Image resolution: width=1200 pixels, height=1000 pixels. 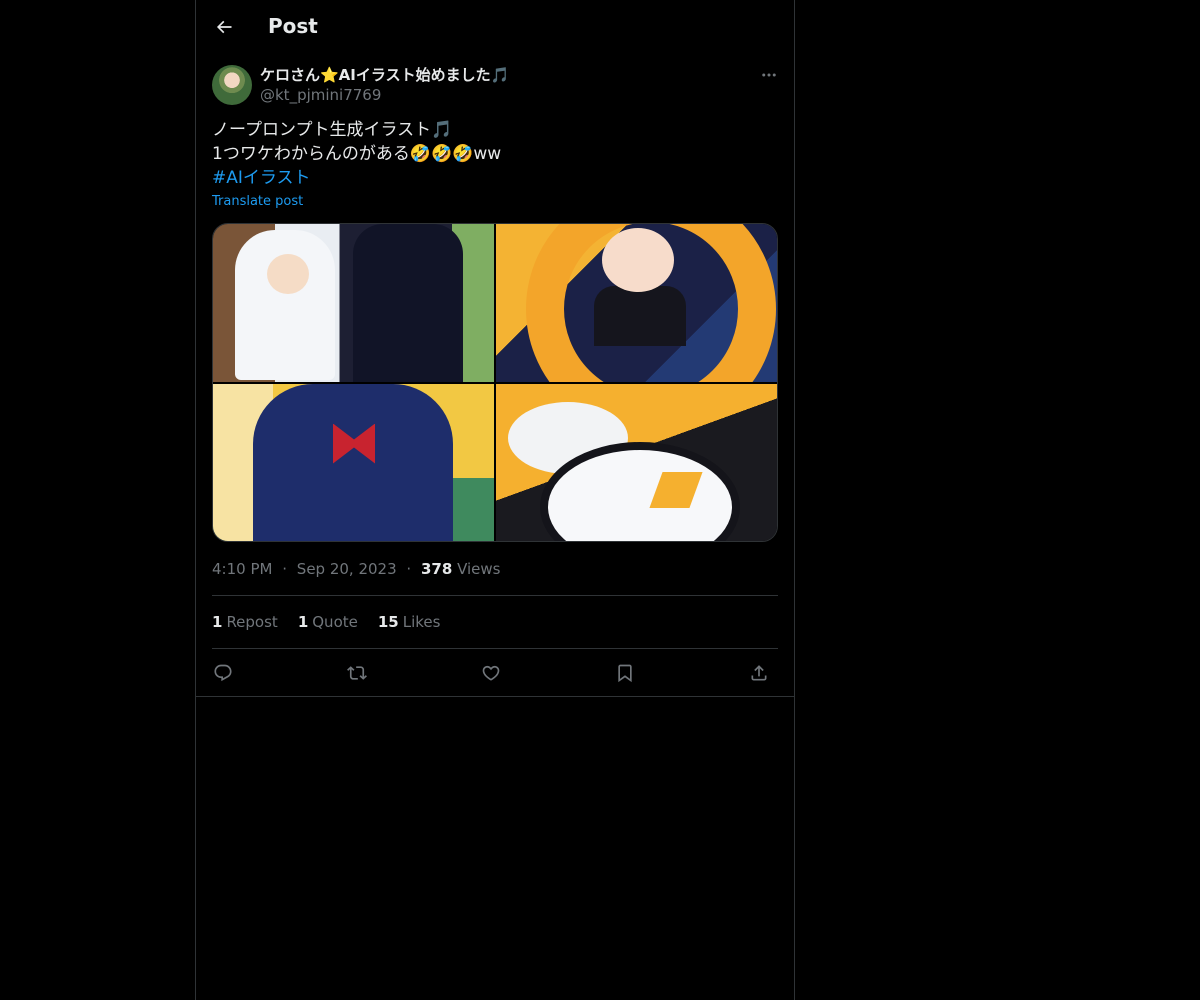 I want to click on hashtag-link: #AIイラスト, so click(x=495, y=178).